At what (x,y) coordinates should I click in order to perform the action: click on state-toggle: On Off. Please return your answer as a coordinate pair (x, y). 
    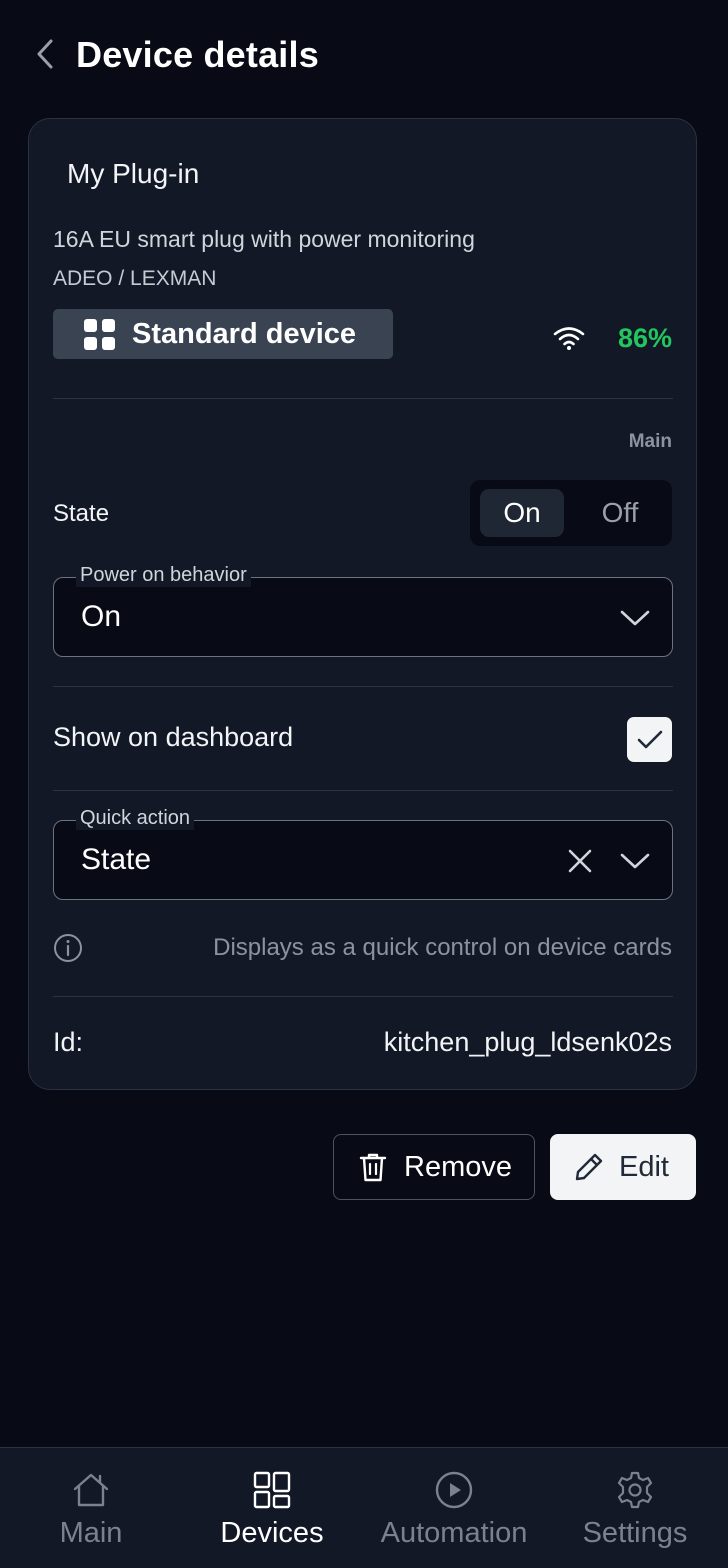
    Looking at the image, I should click on (571, 513).